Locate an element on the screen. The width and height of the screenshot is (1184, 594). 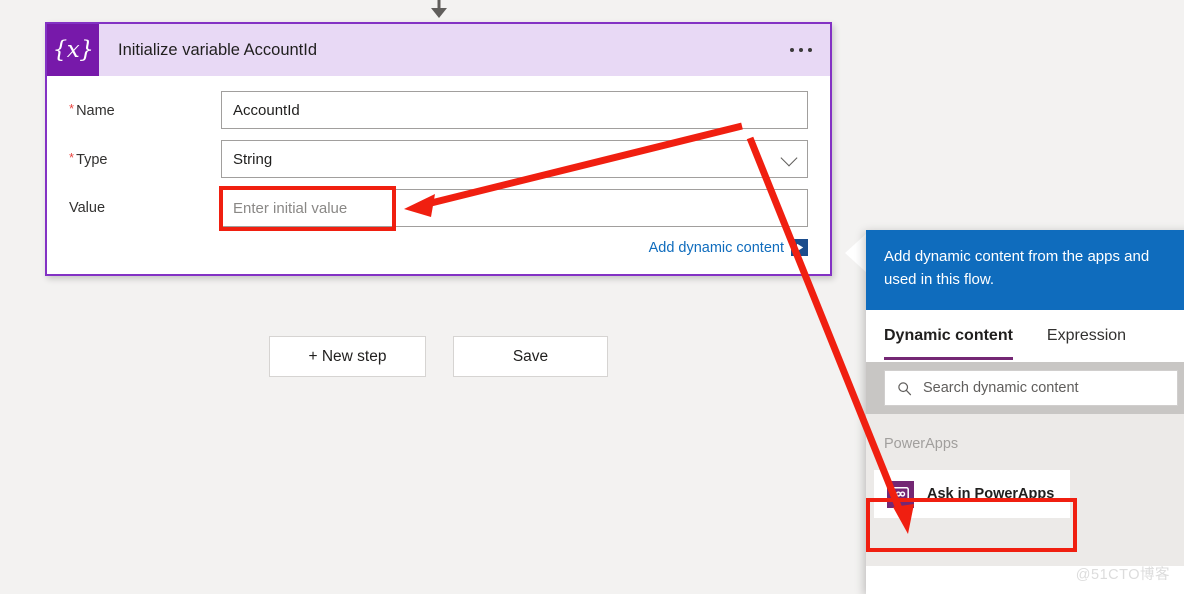
variable-icon: {x} is located at coordinates (73, 50).